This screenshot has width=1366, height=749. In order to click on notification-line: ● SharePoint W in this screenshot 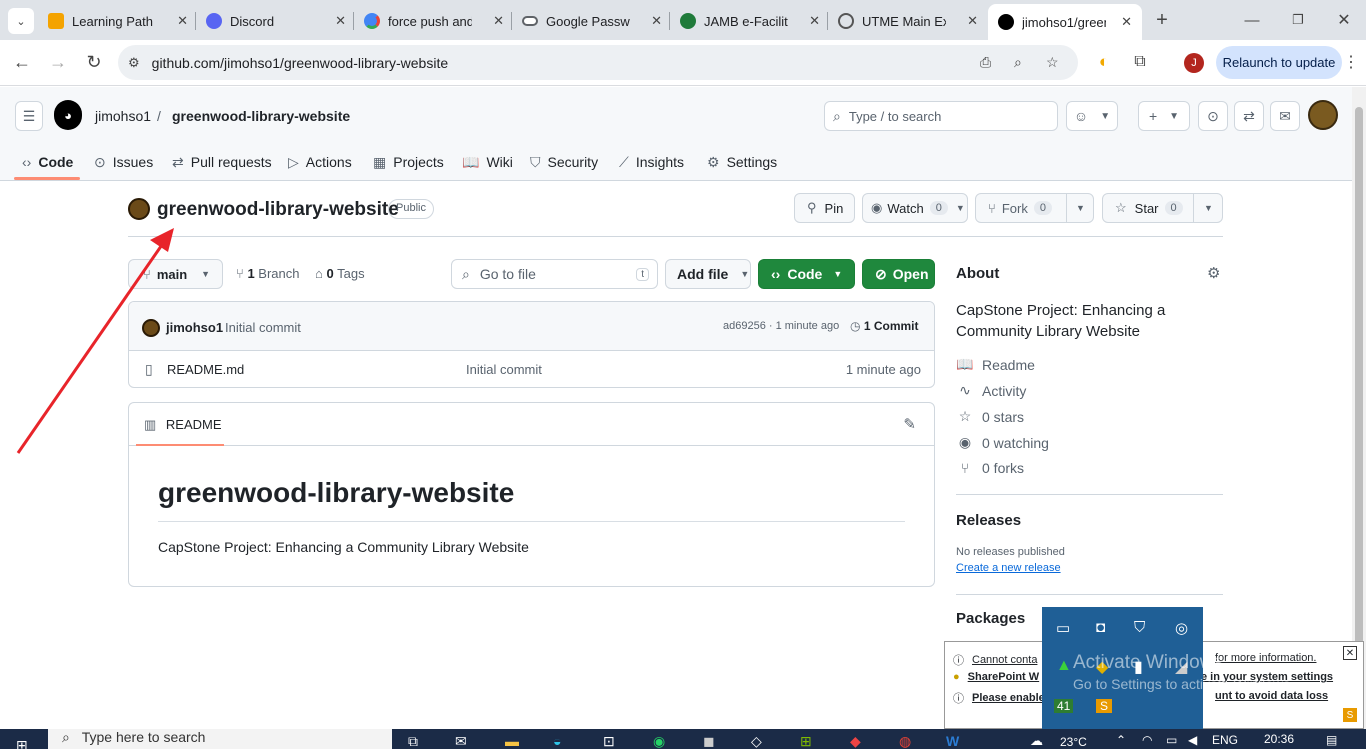, I will do `click(996, 677)`.